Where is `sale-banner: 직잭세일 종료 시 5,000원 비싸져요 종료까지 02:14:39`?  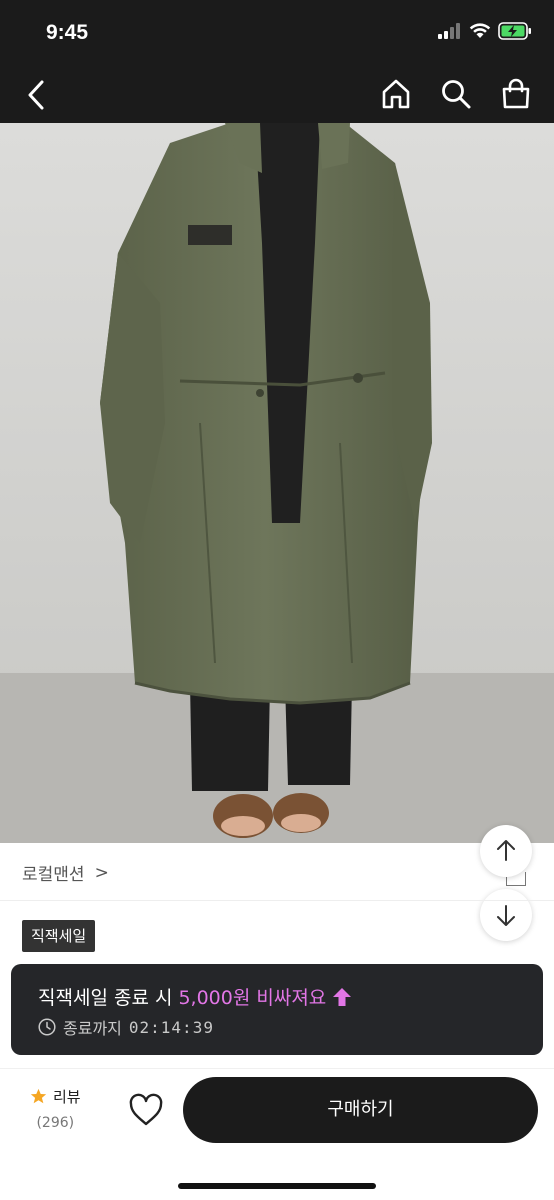
sale-banner: 직잭세일 종료 시 5,000원 비싸져요 종료까지 02:14:39 is located at coordinates (277, 1009).